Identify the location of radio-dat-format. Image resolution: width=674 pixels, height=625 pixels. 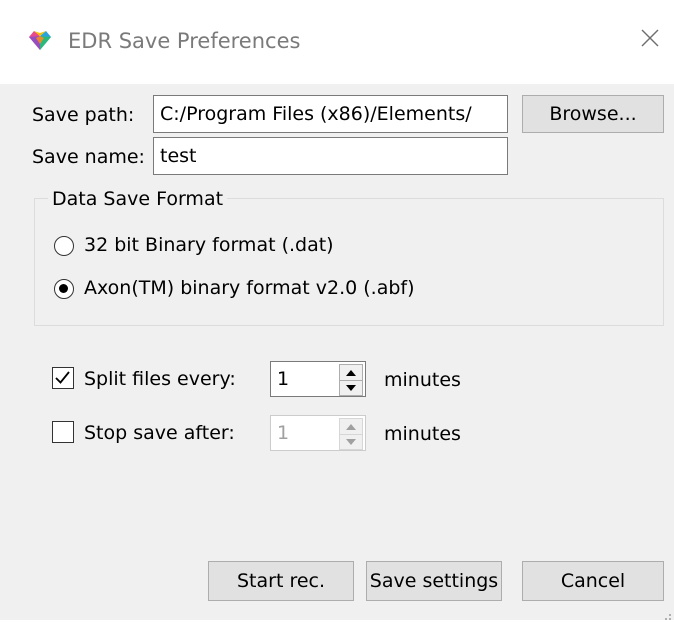
(64, 246).